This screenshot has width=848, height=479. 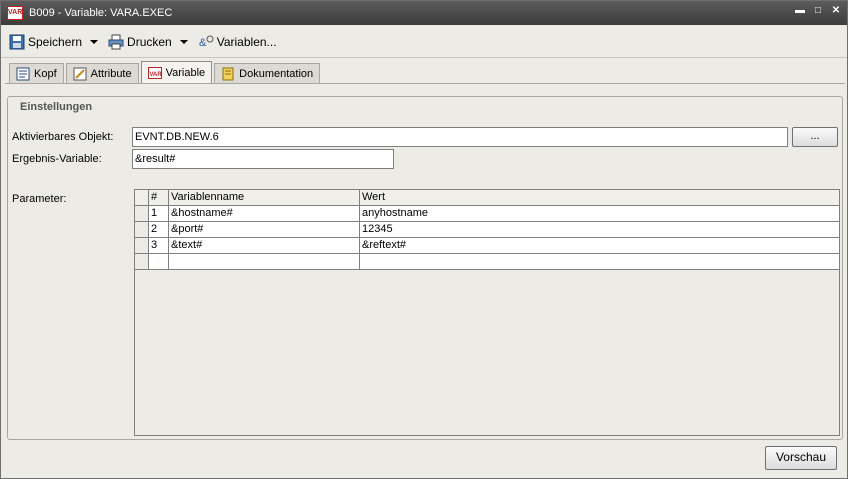 What do you see at coordinates (111, 74) in the screenshot?
I see `tab-label: Attribute` at bounding box center [111, 74].